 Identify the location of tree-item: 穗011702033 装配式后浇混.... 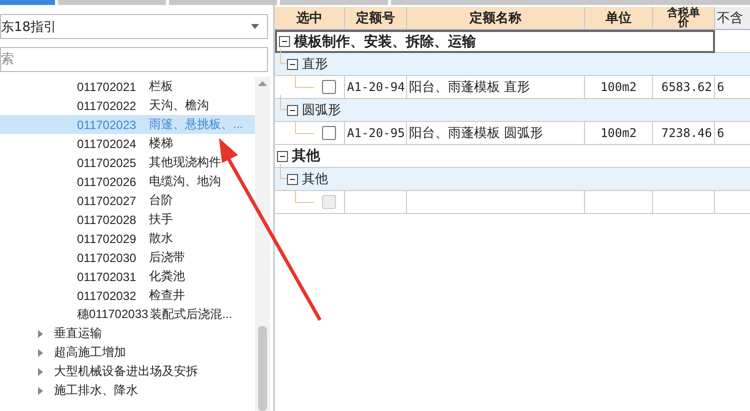
(127, 314).